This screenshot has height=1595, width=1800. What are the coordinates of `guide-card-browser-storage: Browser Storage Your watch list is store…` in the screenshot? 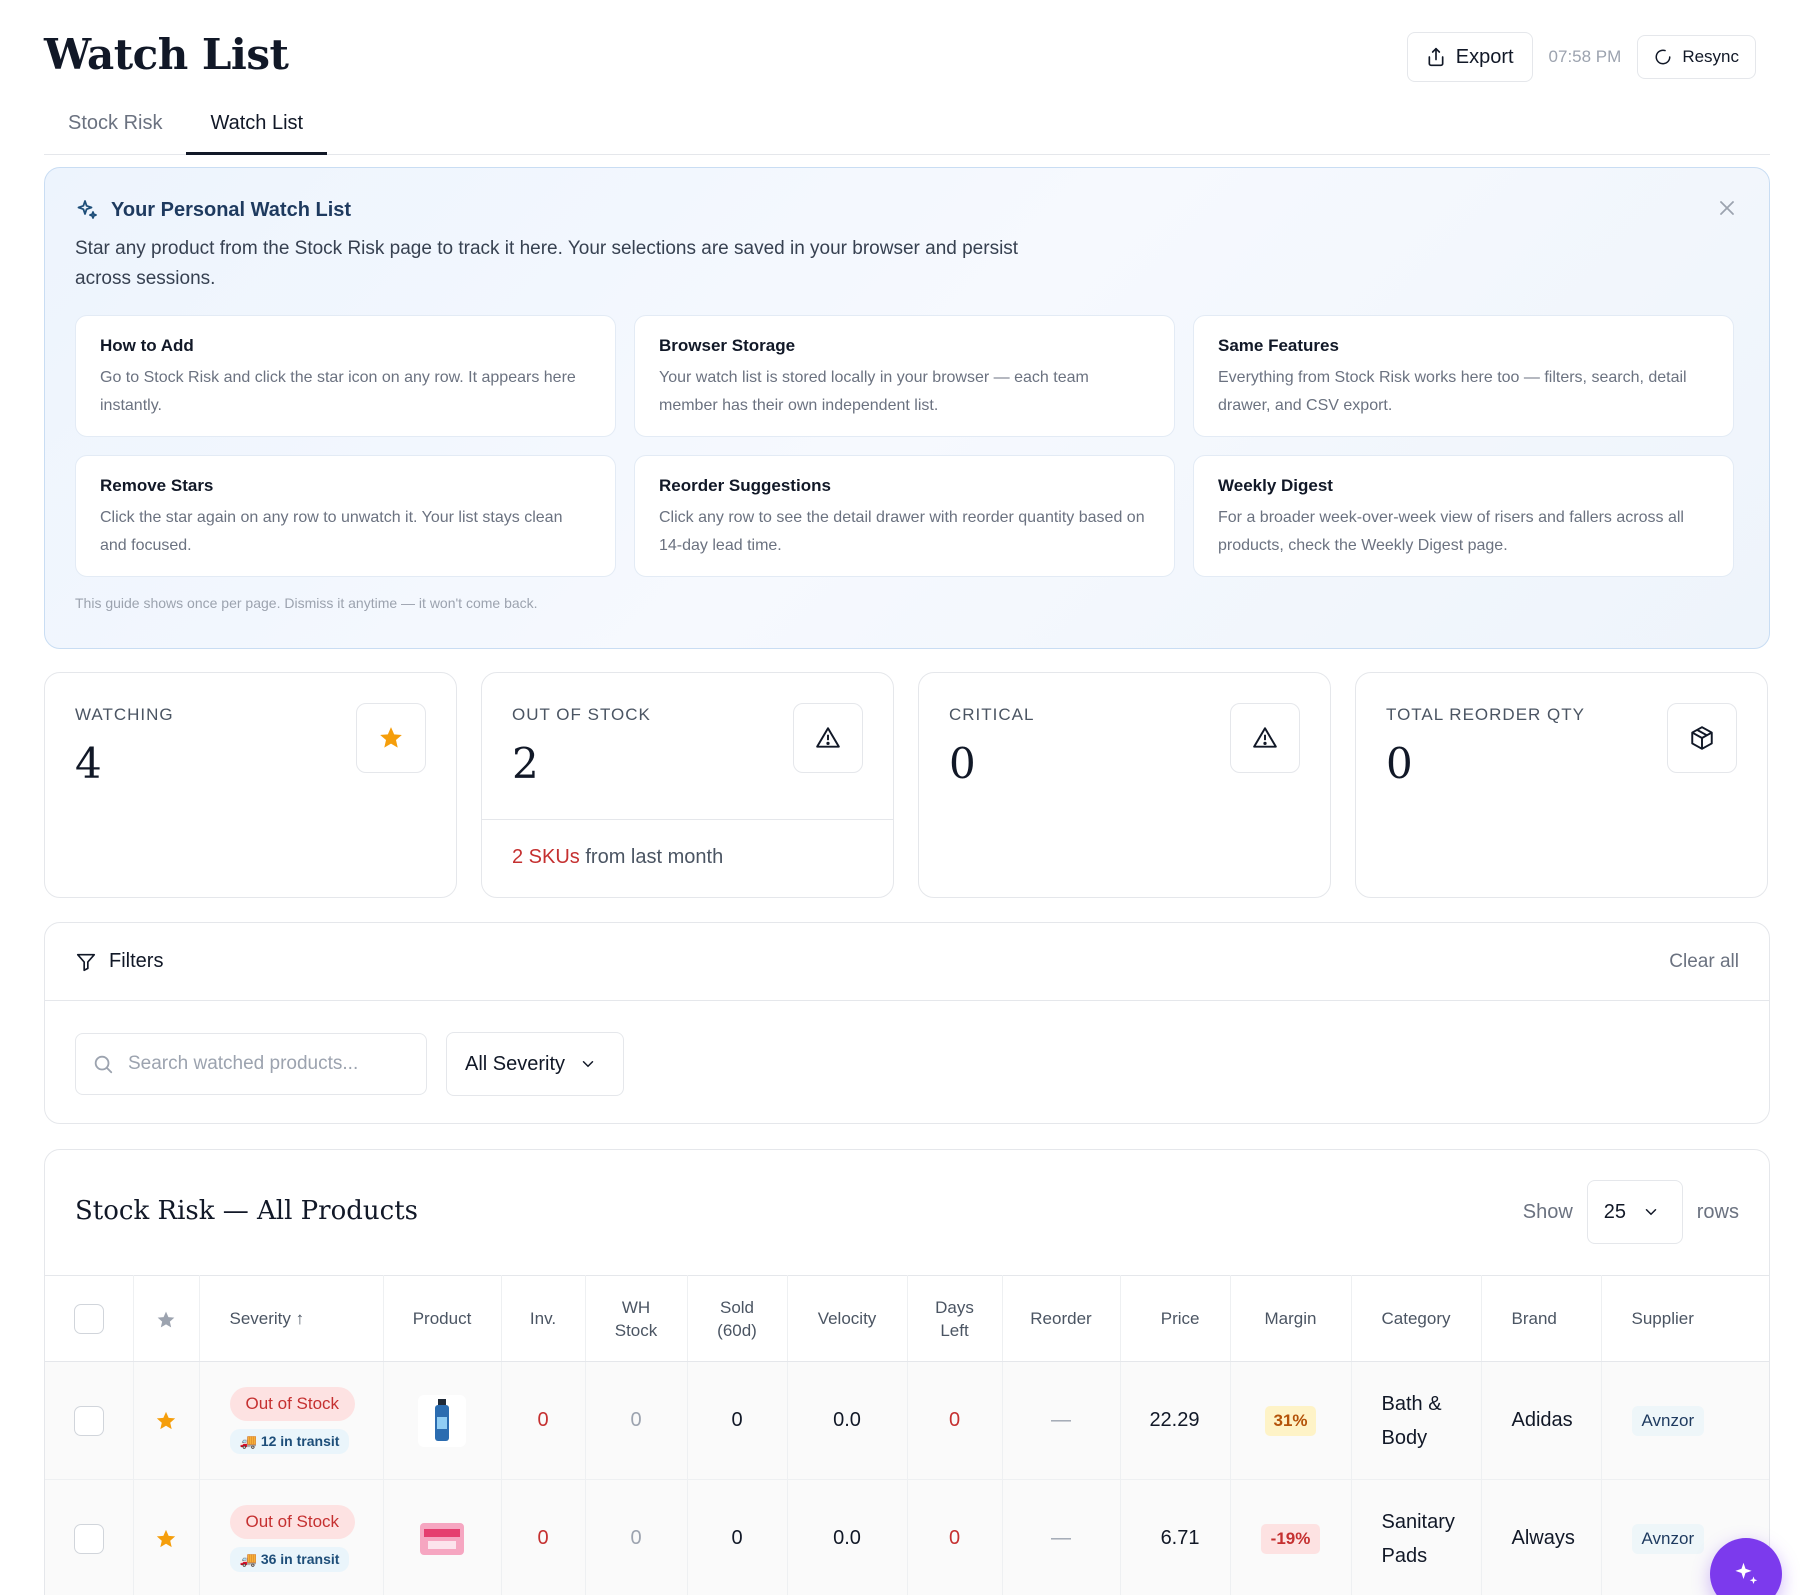 It's located at (904, 376).